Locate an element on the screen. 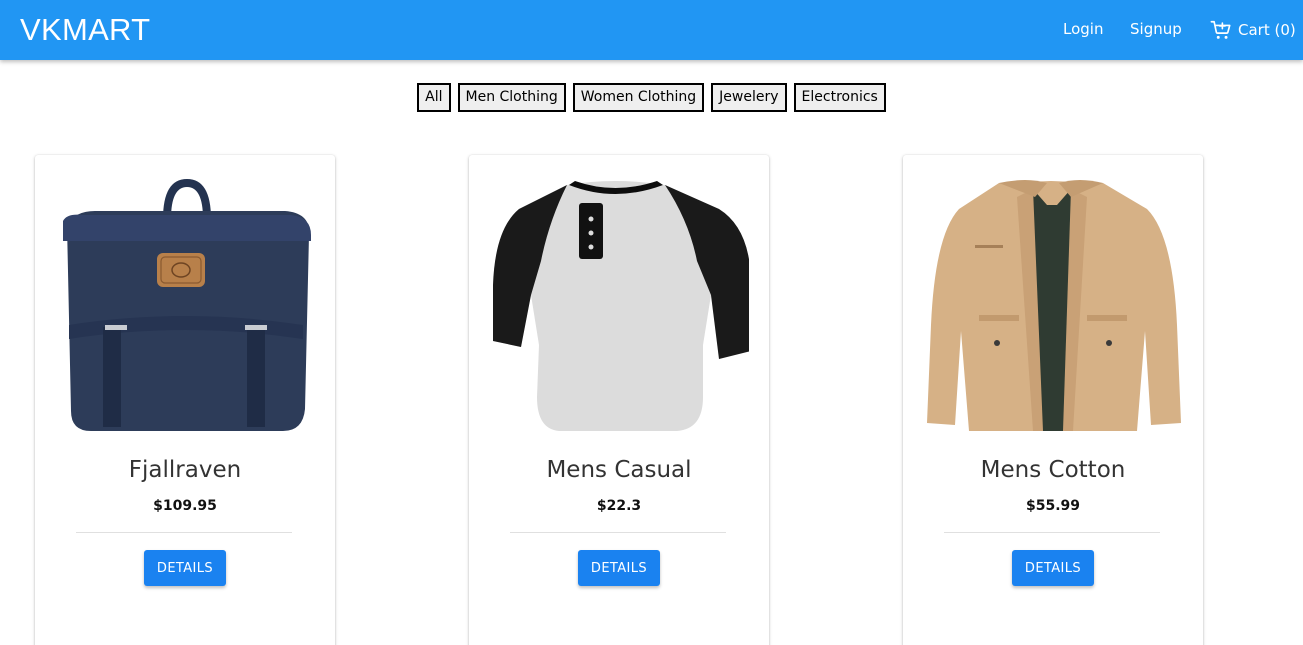 This screenshot has height=645, width=1303. cart-label: Cart (0) is located at coordinates (1267, 30).